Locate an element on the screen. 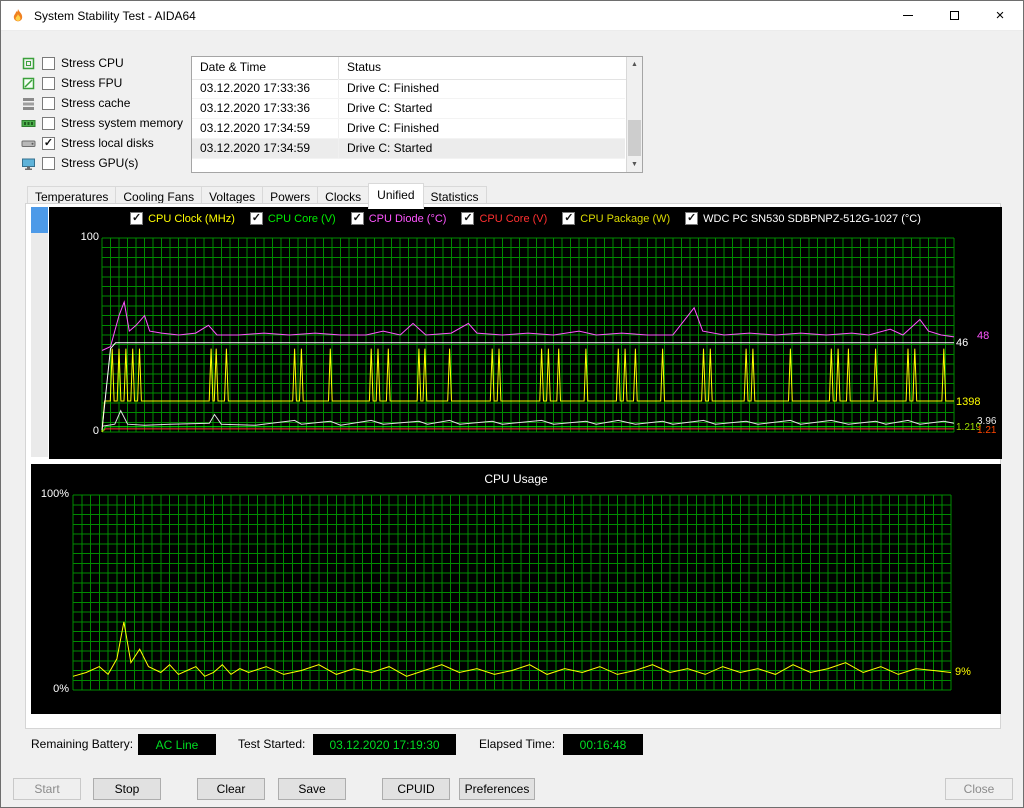  minimize-button is located at coordinates (908, 15).